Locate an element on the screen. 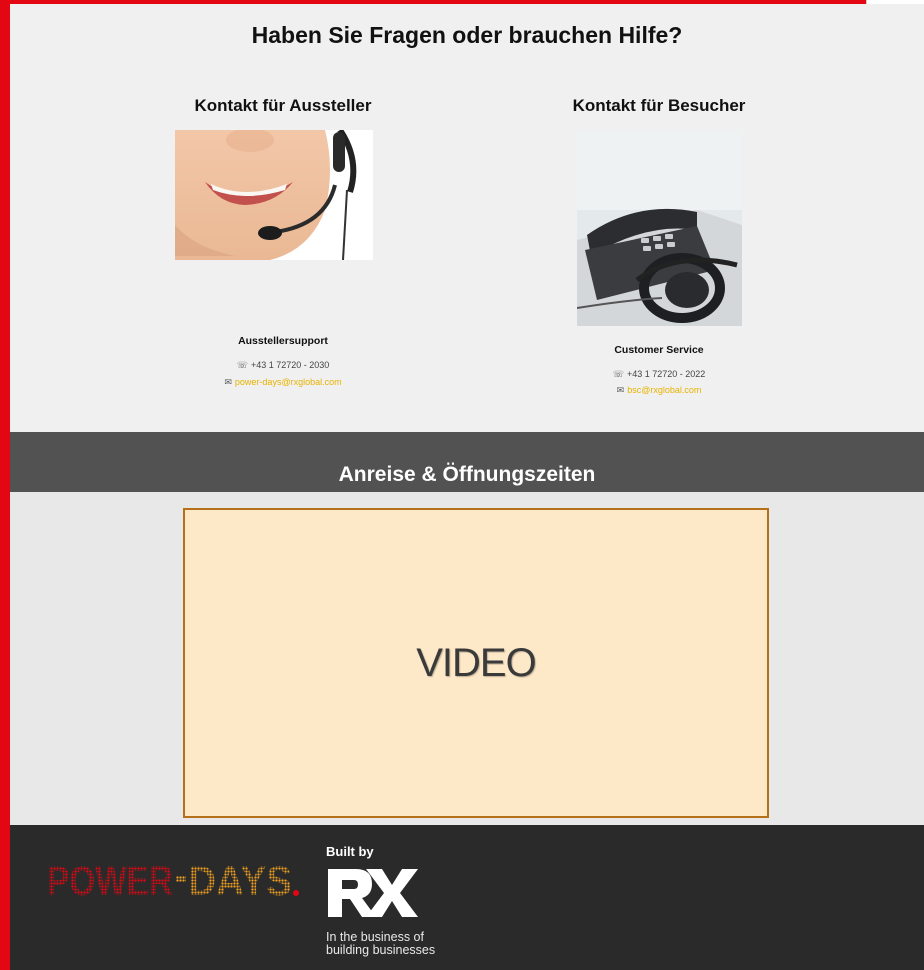  exhibitor-contact-heading: Kontakt für Aussteller is located at coordinates (283, 105).